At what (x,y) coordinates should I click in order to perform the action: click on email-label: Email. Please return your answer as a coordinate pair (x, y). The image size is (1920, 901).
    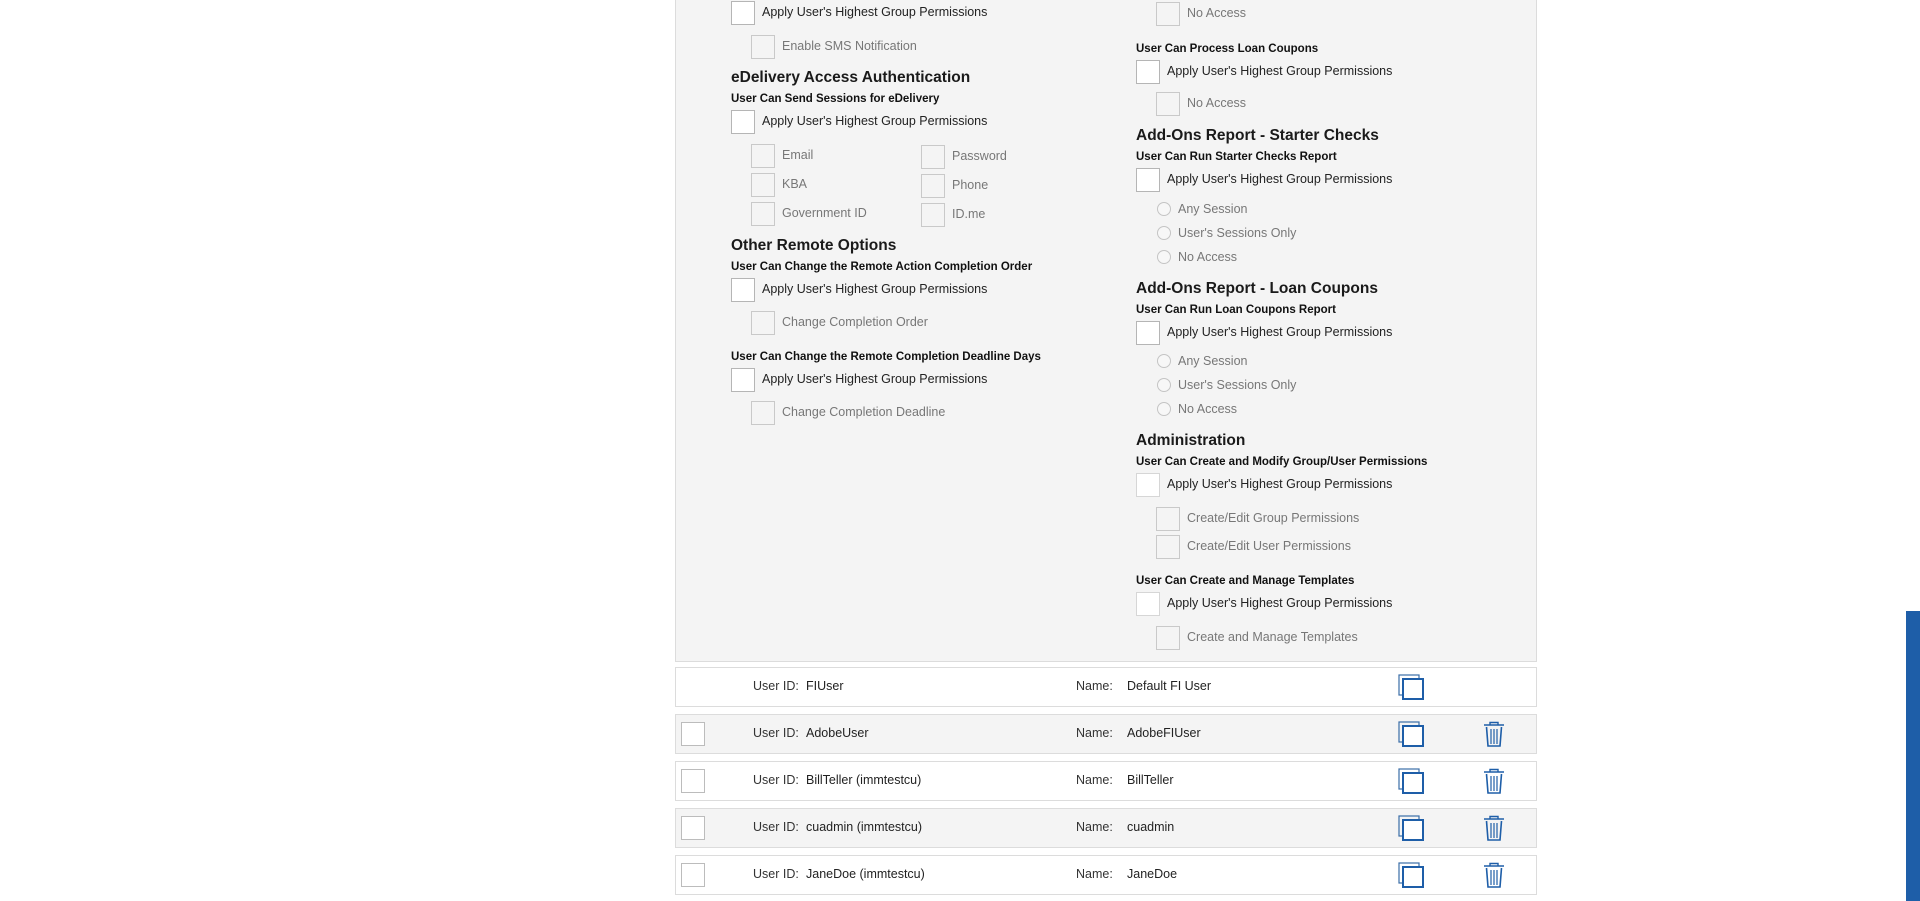
    Looking at the image, I should click on (798, 155).